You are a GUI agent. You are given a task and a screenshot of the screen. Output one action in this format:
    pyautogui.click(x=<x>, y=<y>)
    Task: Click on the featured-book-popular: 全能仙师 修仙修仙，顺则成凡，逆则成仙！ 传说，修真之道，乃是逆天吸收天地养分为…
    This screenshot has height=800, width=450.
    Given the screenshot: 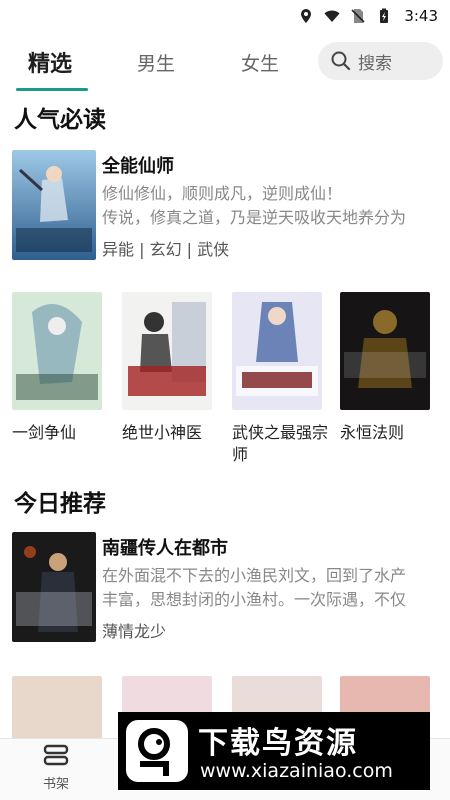 What is the action you would take?
    pyautogui.click(x=227, y=206)
    